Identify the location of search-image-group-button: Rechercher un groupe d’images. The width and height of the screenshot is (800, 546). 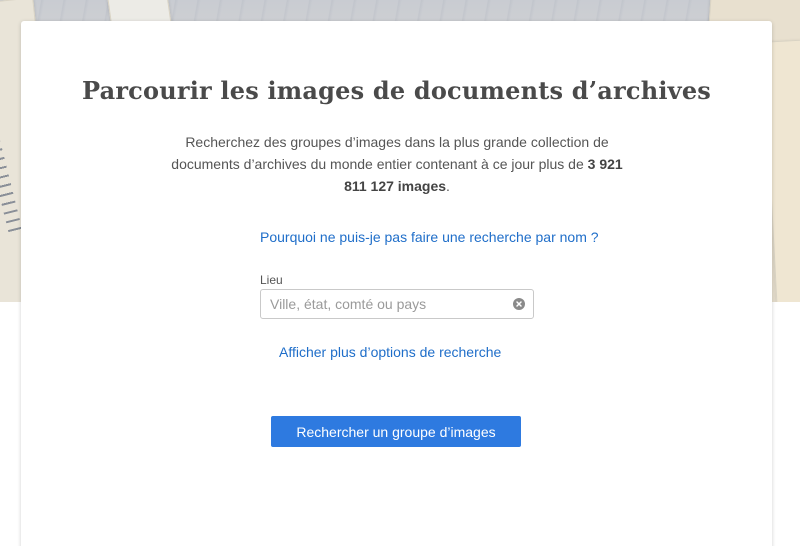
(396, 431).